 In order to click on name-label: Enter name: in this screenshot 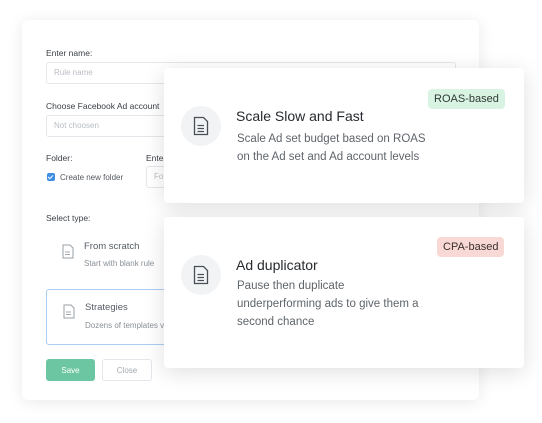, I will do `click(69, 53)`.